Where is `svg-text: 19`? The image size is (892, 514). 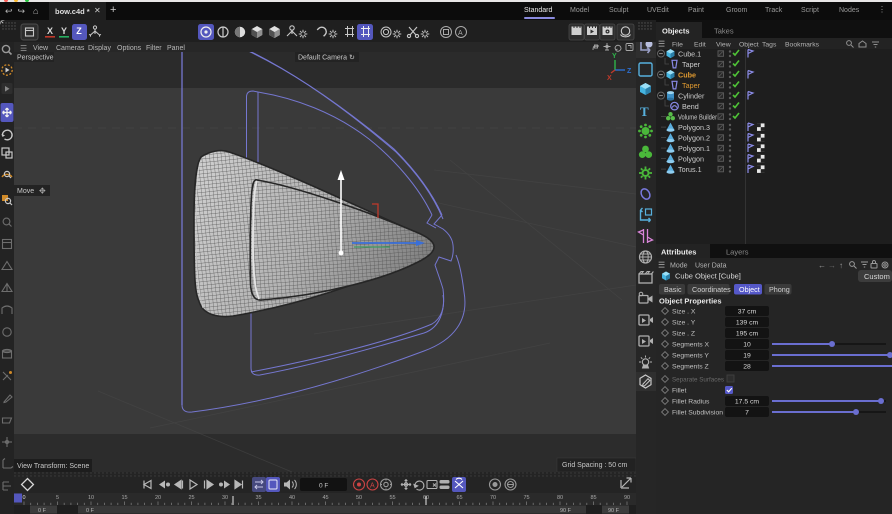
svg-text: 19 is located at coordinates (747, 356).